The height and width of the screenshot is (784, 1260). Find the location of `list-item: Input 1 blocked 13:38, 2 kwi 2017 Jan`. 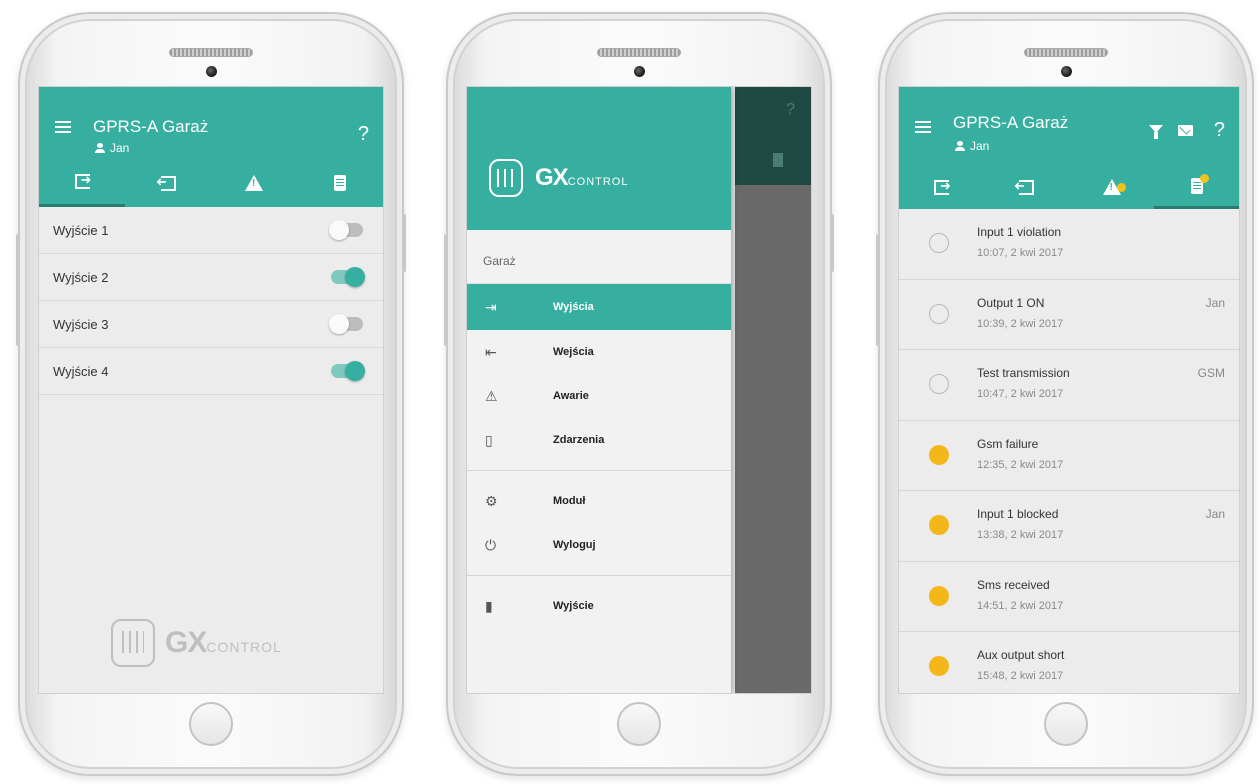

list-item: Input 1 blocked 13:38, 2 kwi 2017 Jan is located at coordinates (1069, 526).